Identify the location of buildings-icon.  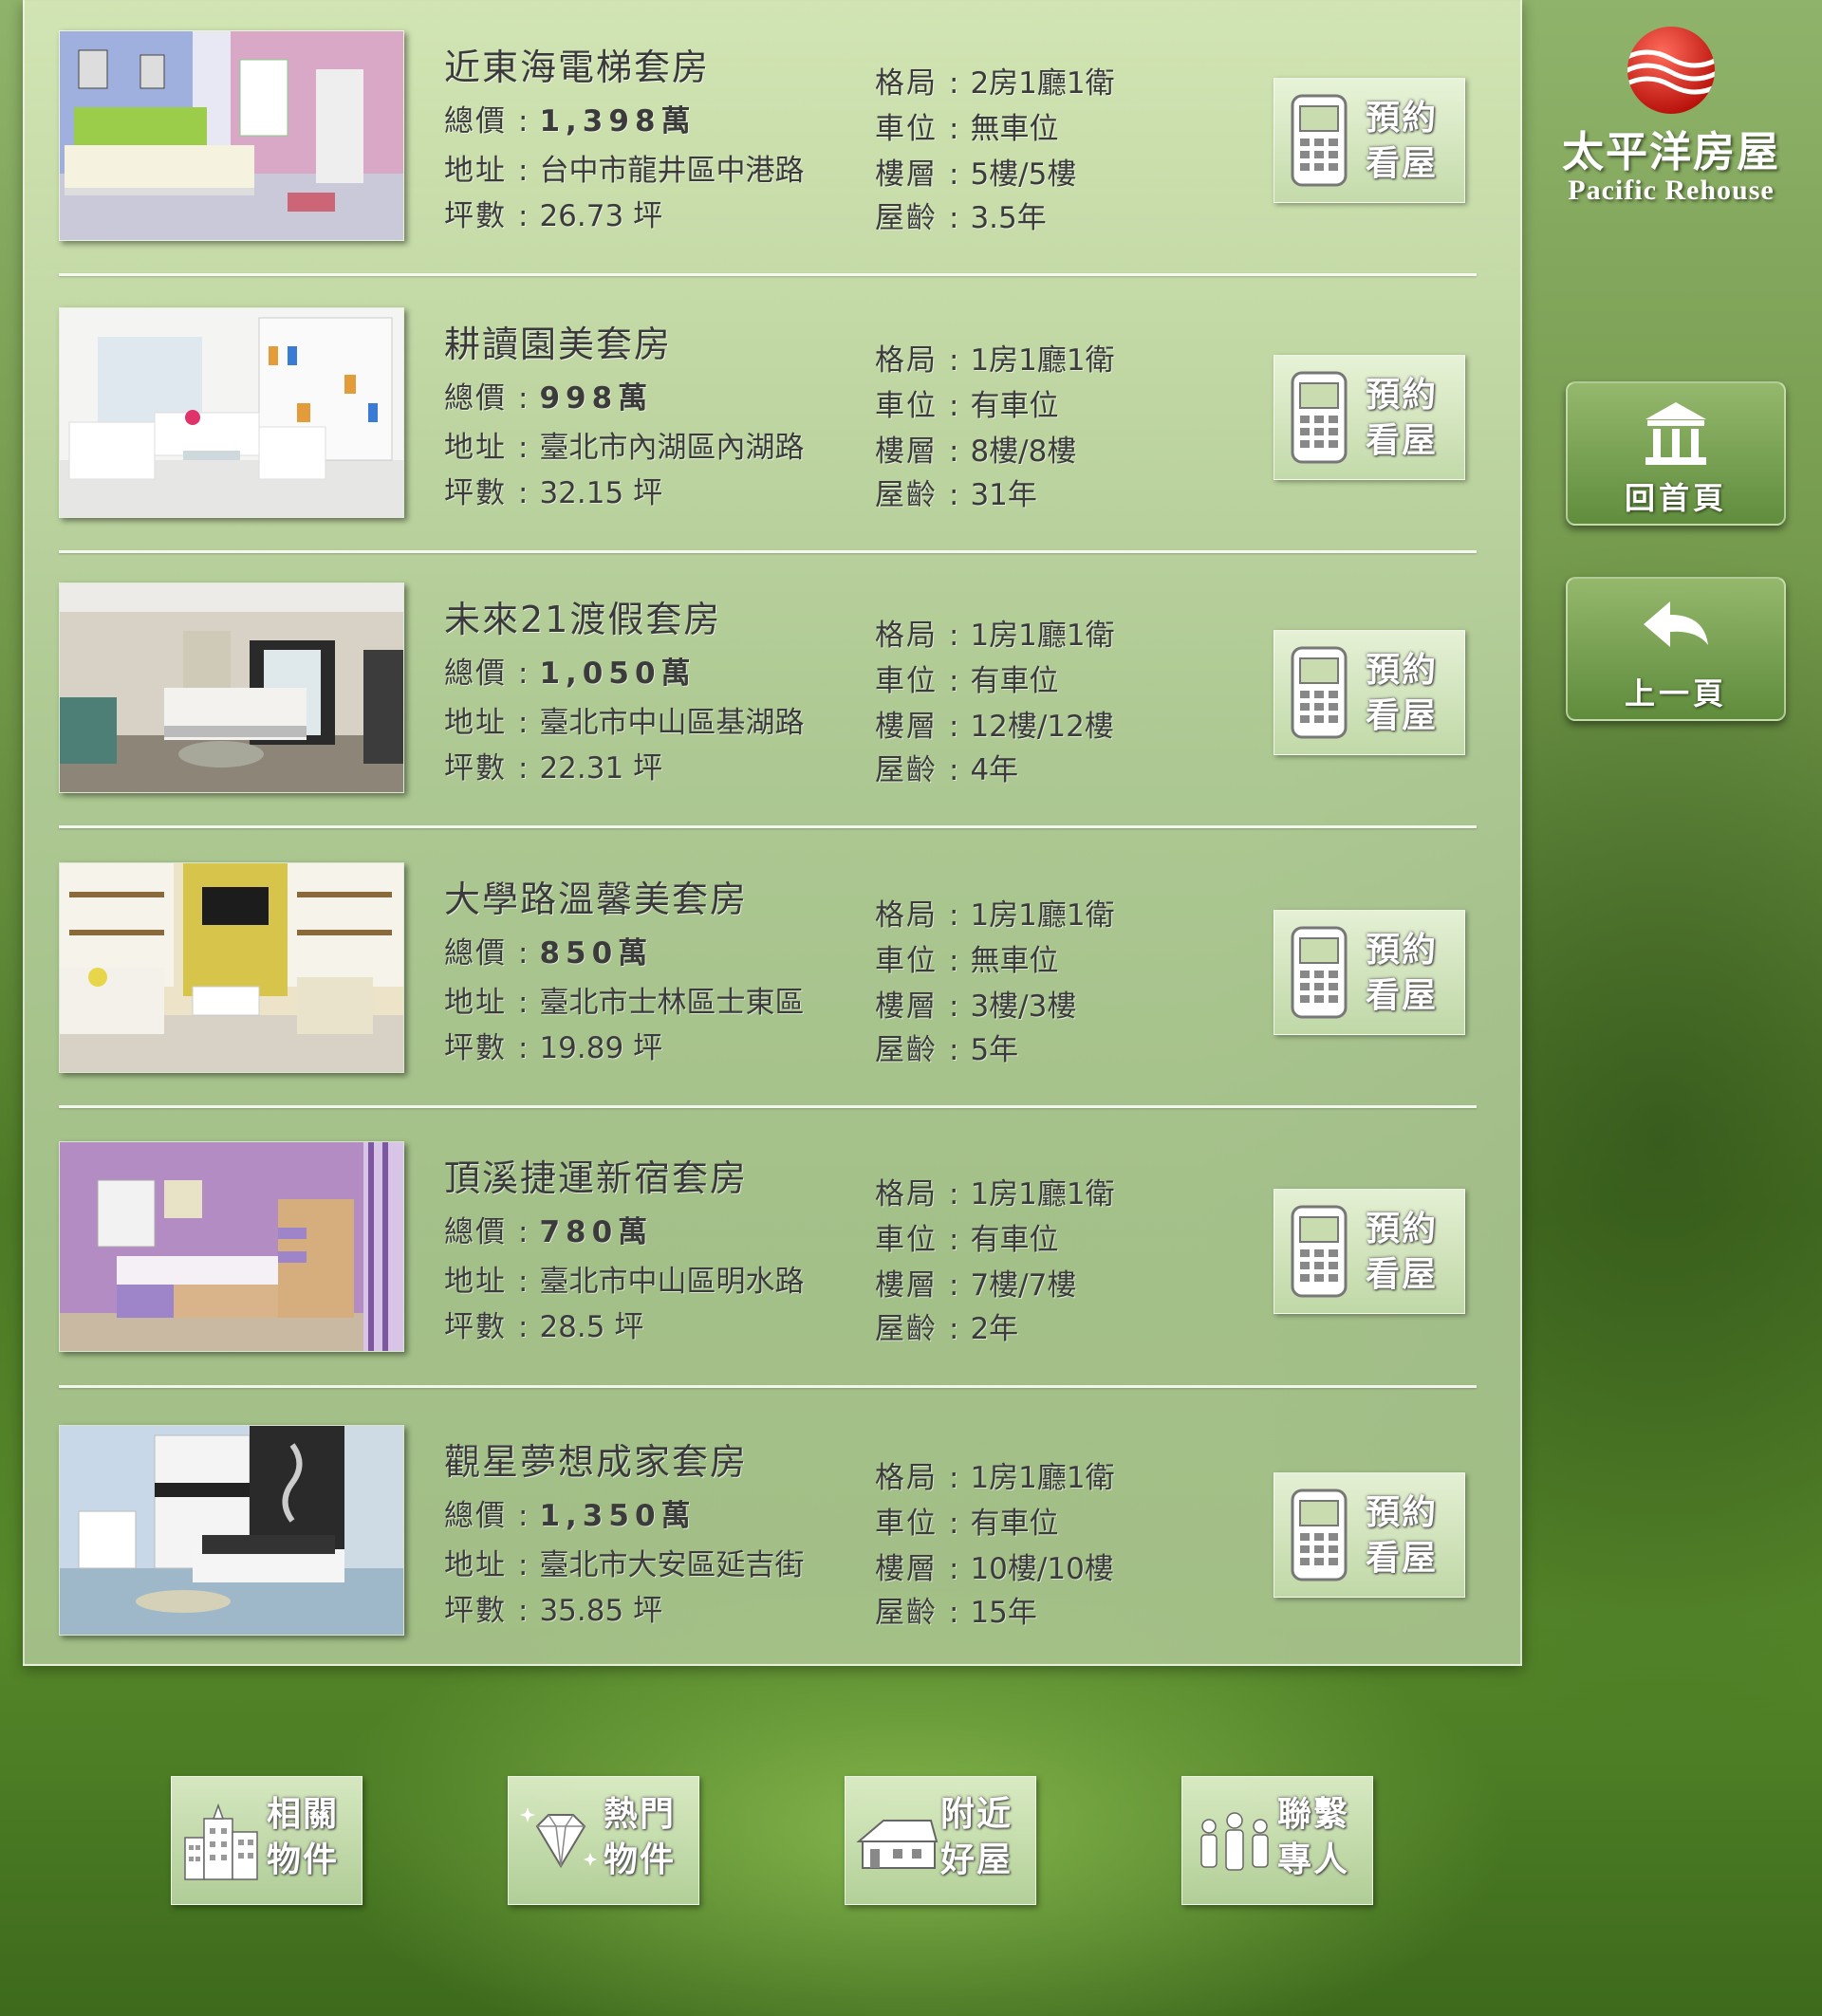
(221, 1841).